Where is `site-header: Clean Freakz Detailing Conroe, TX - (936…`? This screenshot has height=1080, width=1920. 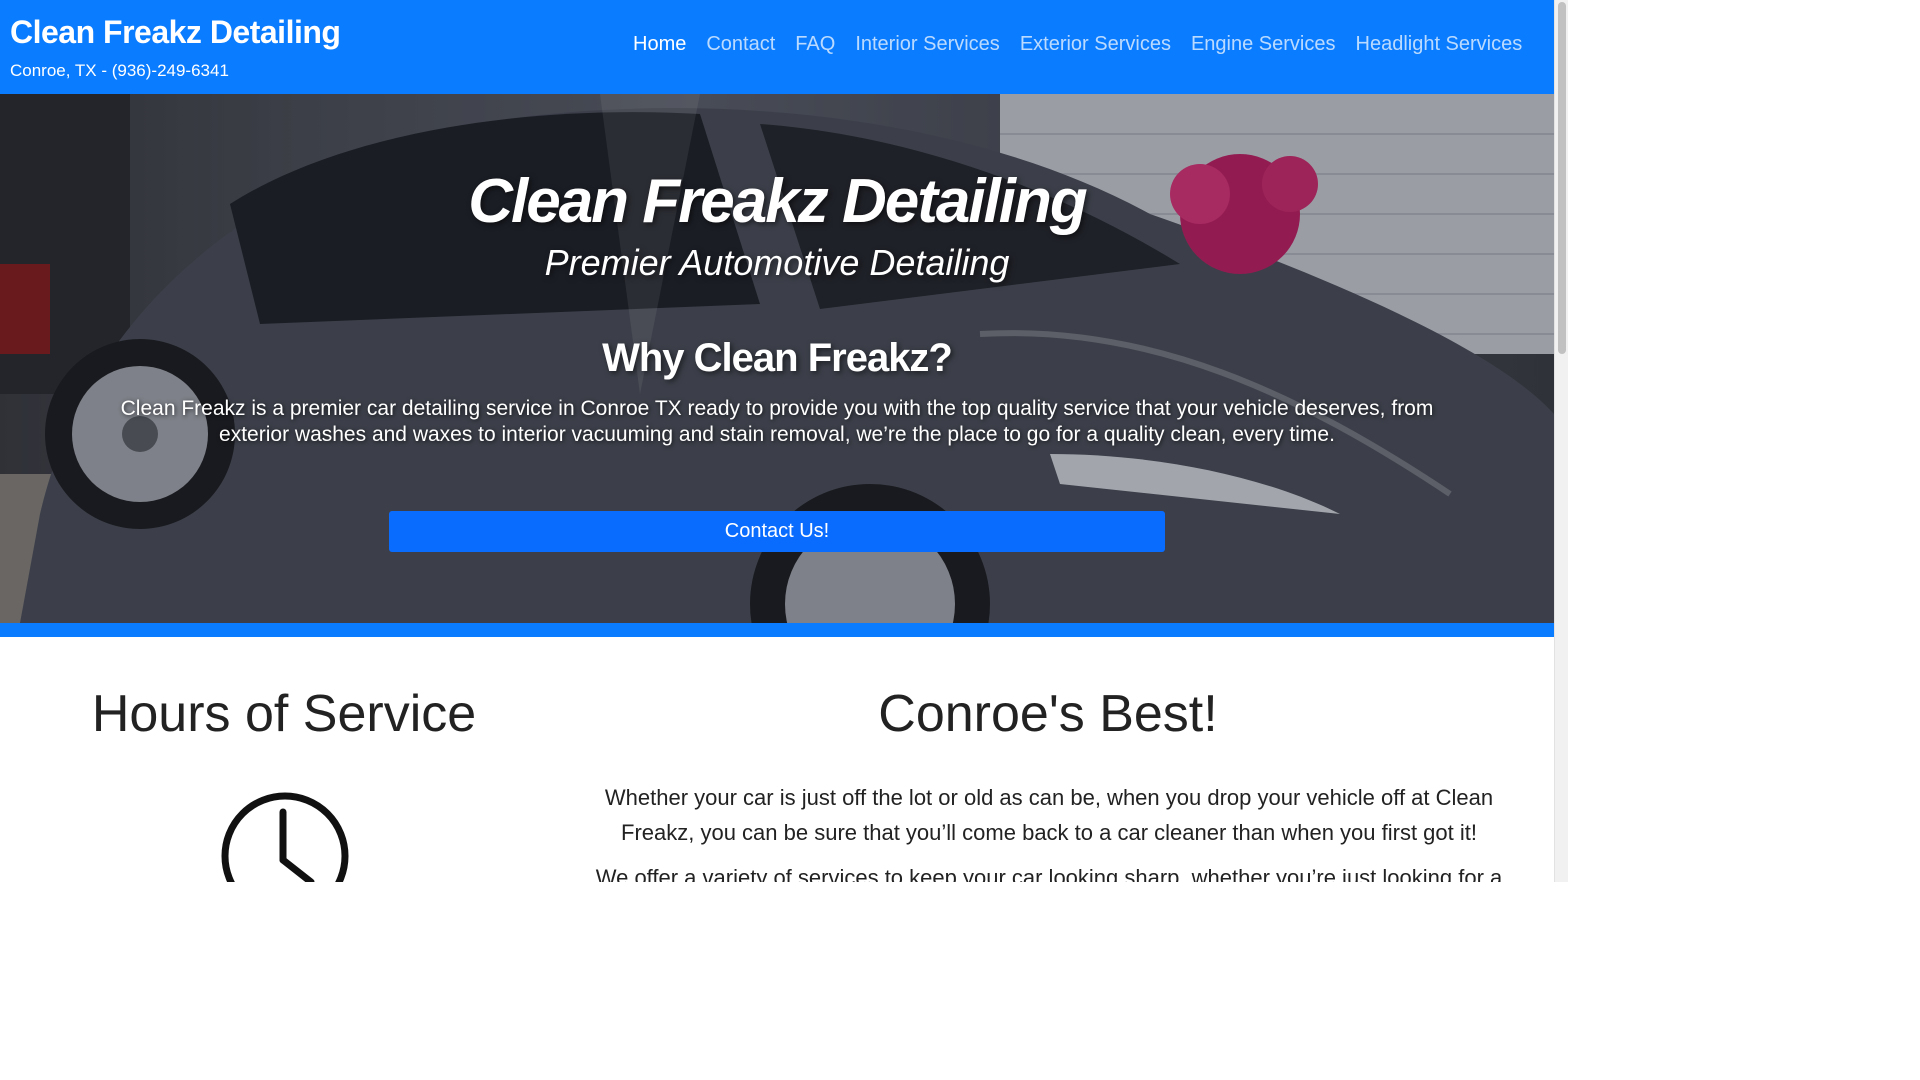
site-header: Clean Freakz Detailing Conroe, TX - (936… is located at coordinates (777, 47).